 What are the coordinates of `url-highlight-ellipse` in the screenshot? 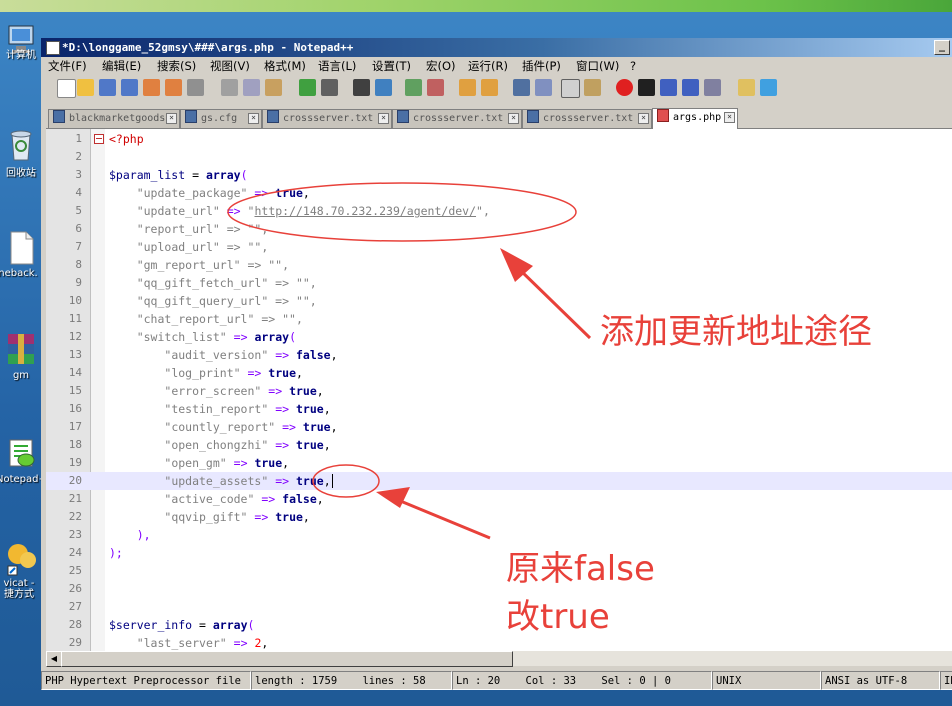 It's located at (402, 212).